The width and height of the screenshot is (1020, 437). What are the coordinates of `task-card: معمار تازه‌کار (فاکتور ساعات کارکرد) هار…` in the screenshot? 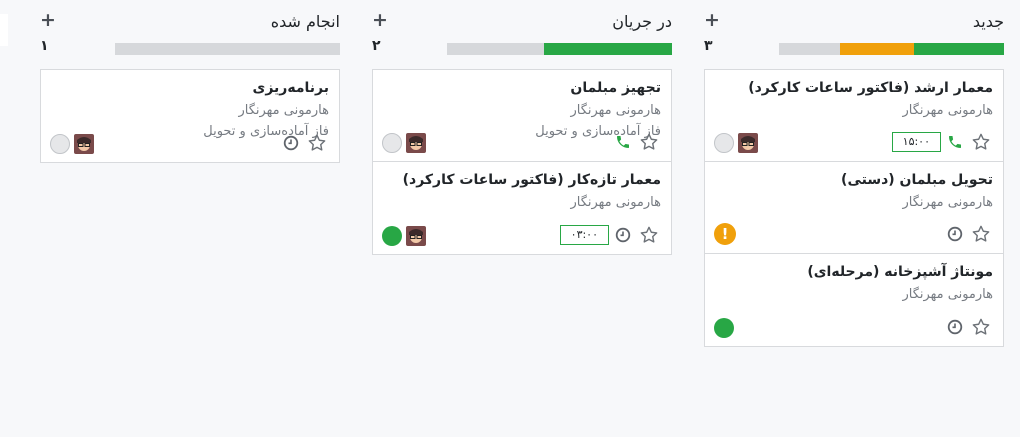 It's located at (522, 208).